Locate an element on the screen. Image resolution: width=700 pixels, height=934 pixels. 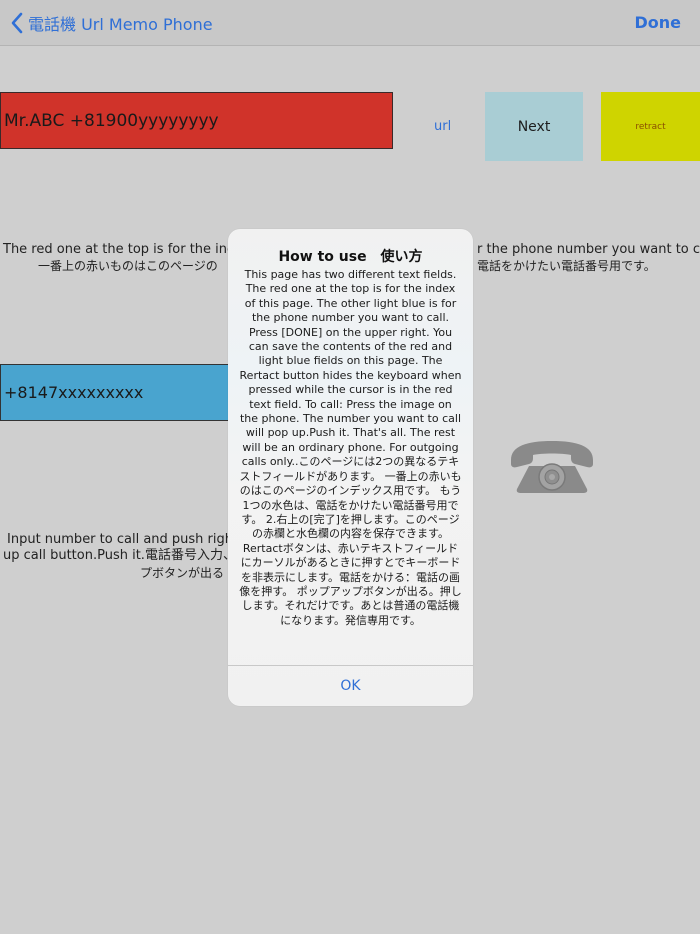
index-description-line1: The red one at the top is for the inde is located at coordinates (123, 249).